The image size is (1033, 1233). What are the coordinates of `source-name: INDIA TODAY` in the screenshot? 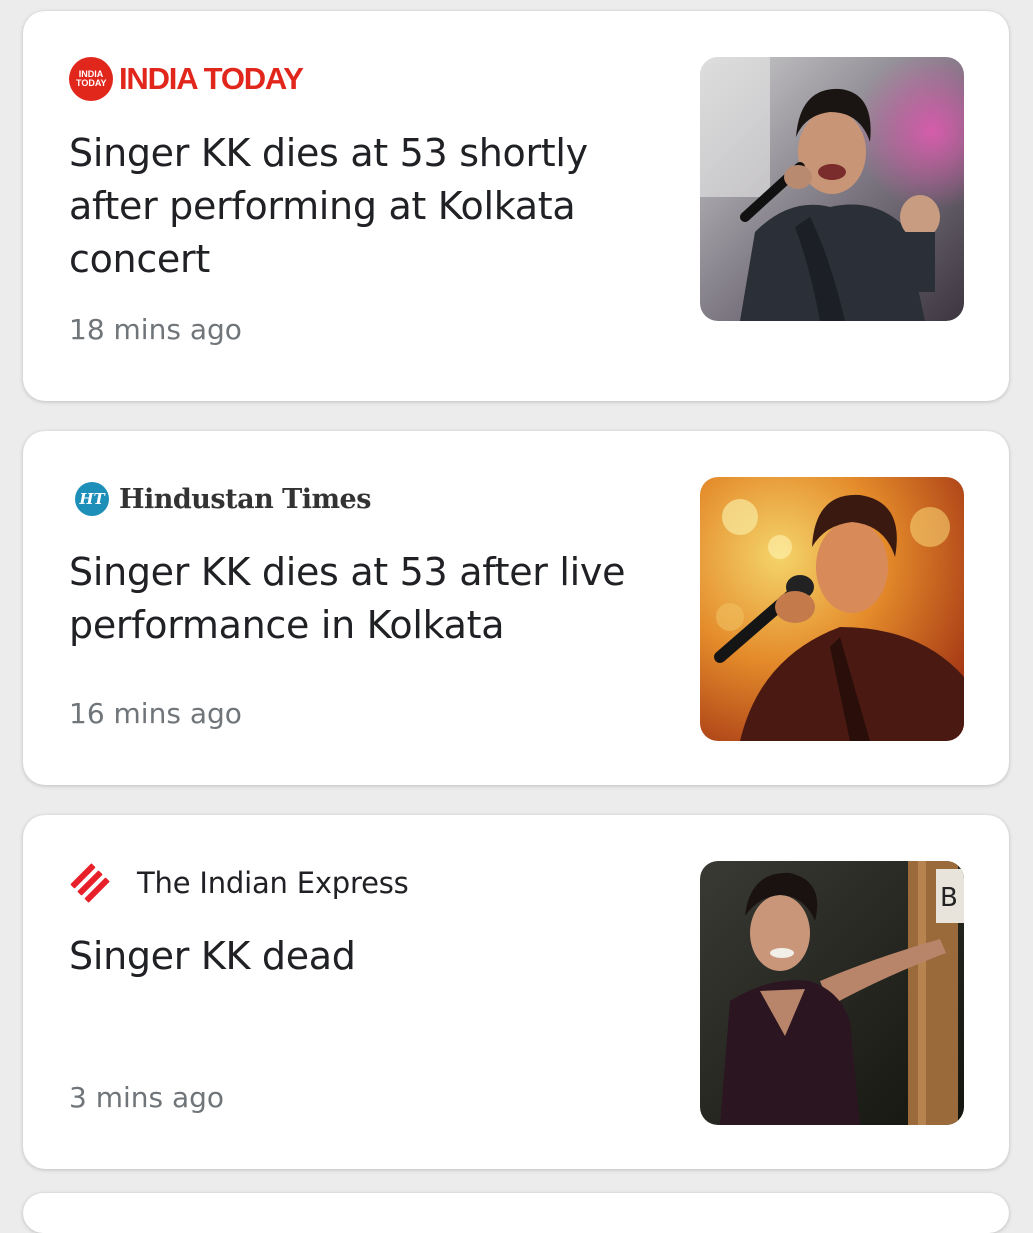 It's located at (211, 78).